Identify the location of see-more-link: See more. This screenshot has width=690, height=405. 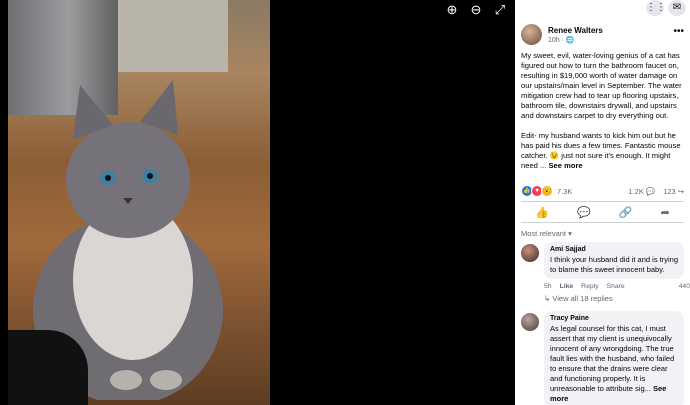
(565, 165).